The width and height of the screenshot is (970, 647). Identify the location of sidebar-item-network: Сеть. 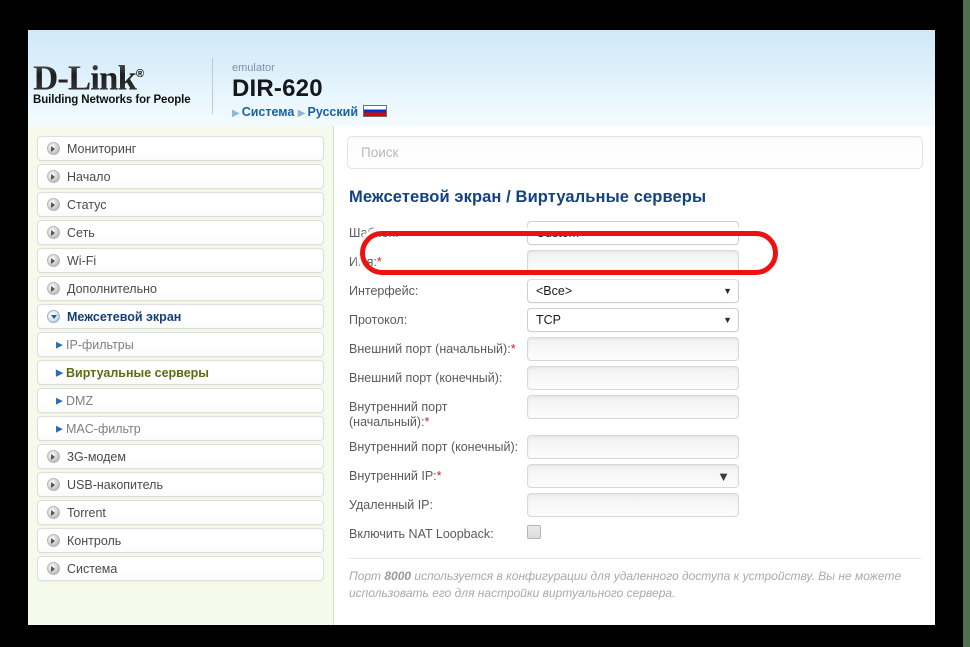
(180, 232).